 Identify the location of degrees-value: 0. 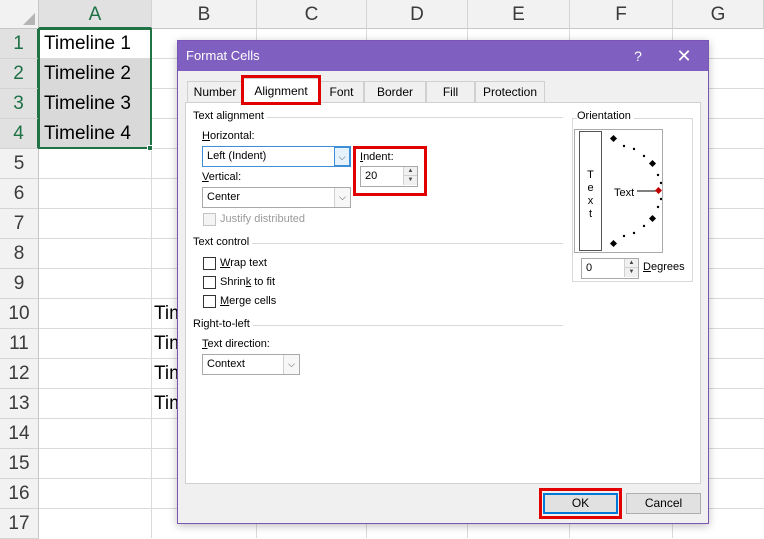
(589, 268).